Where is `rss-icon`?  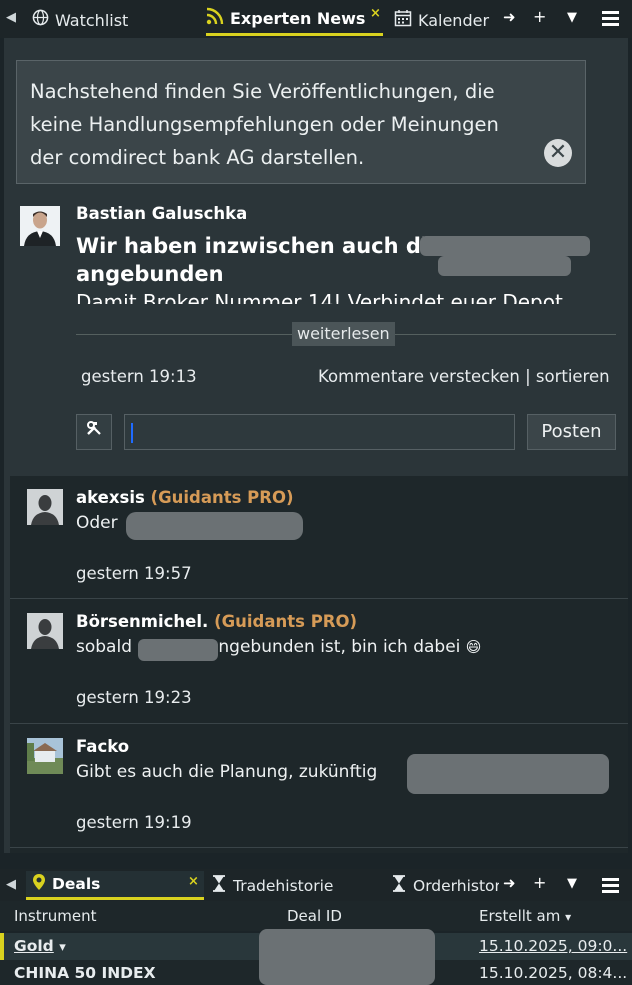 rss-icon is located at coordinates (215, 18).